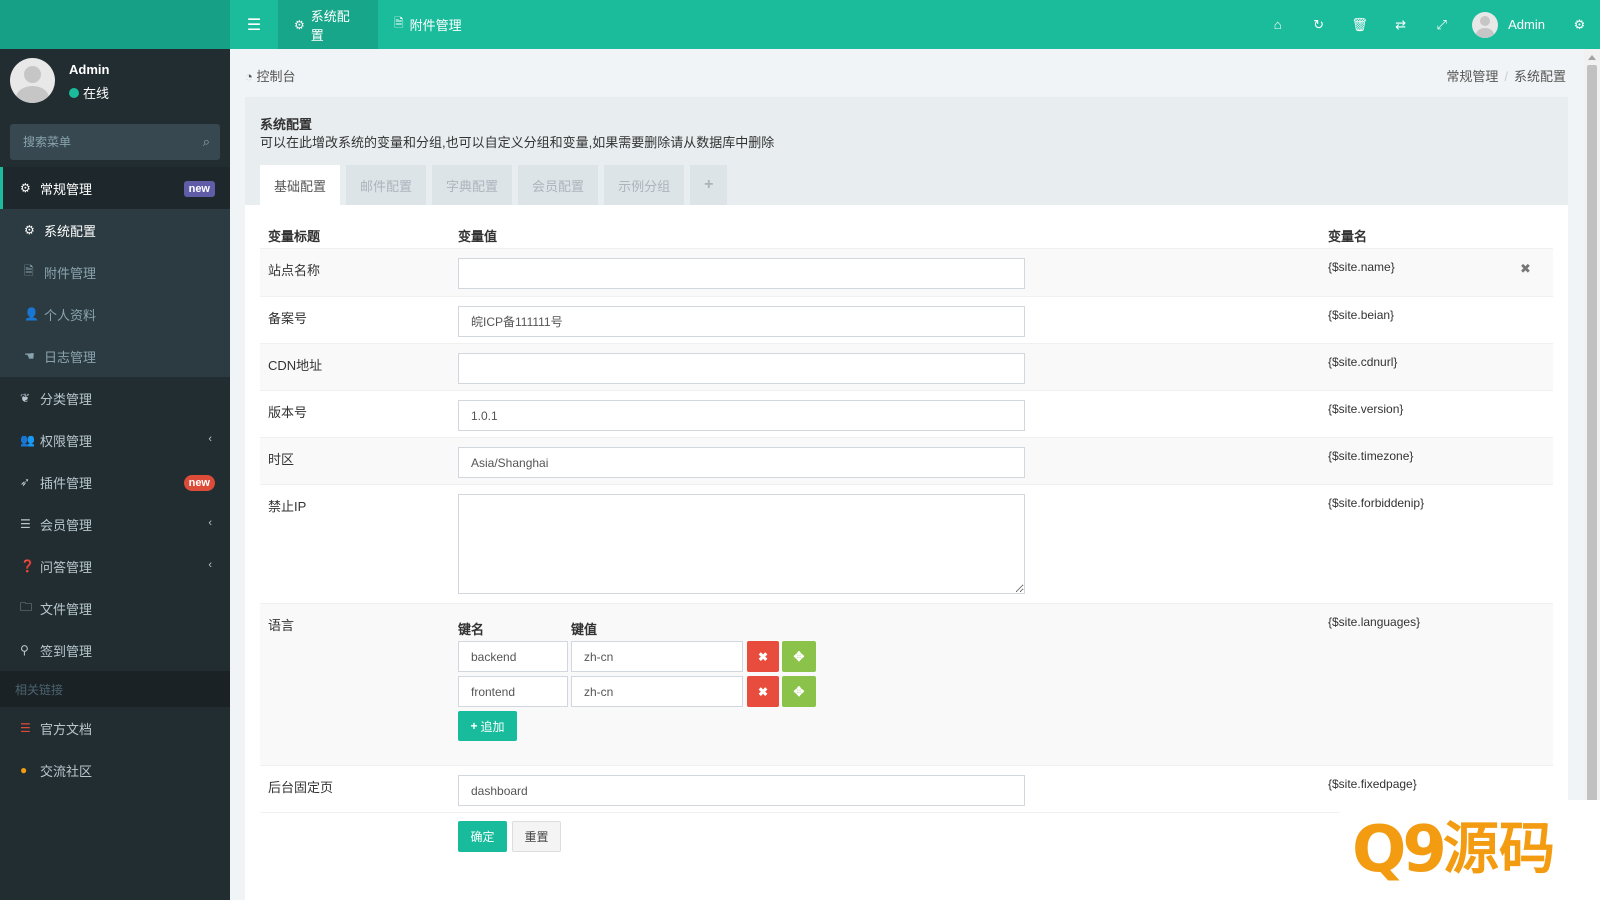 Image resolution: width=1600 pixels, height=900 pixels. What do you see at coordinates (286, 124) in the screenshot?
I see `page-title: 系统配置` at bounding box center [286, 124].